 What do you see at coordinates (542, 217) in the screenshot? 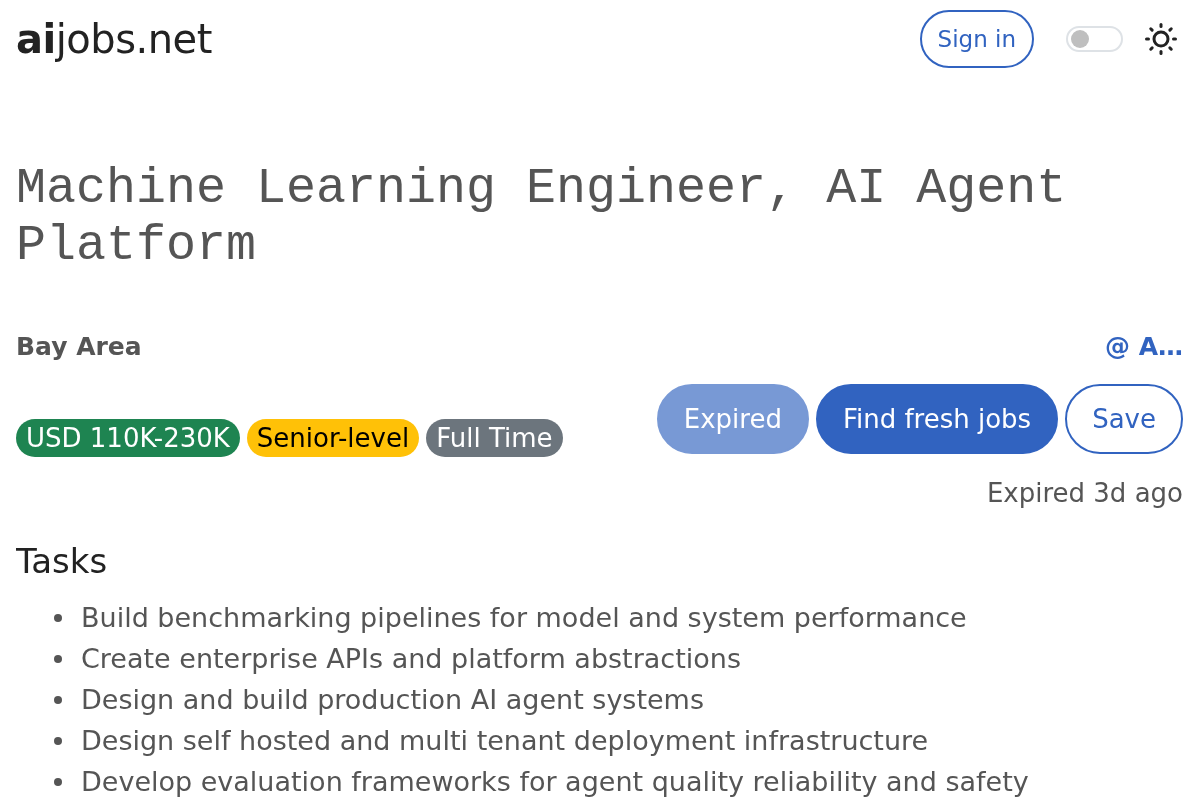
I see `job-title: Machine Learning Engineer, AI Agent Platform` at bounding box center [542, 217].